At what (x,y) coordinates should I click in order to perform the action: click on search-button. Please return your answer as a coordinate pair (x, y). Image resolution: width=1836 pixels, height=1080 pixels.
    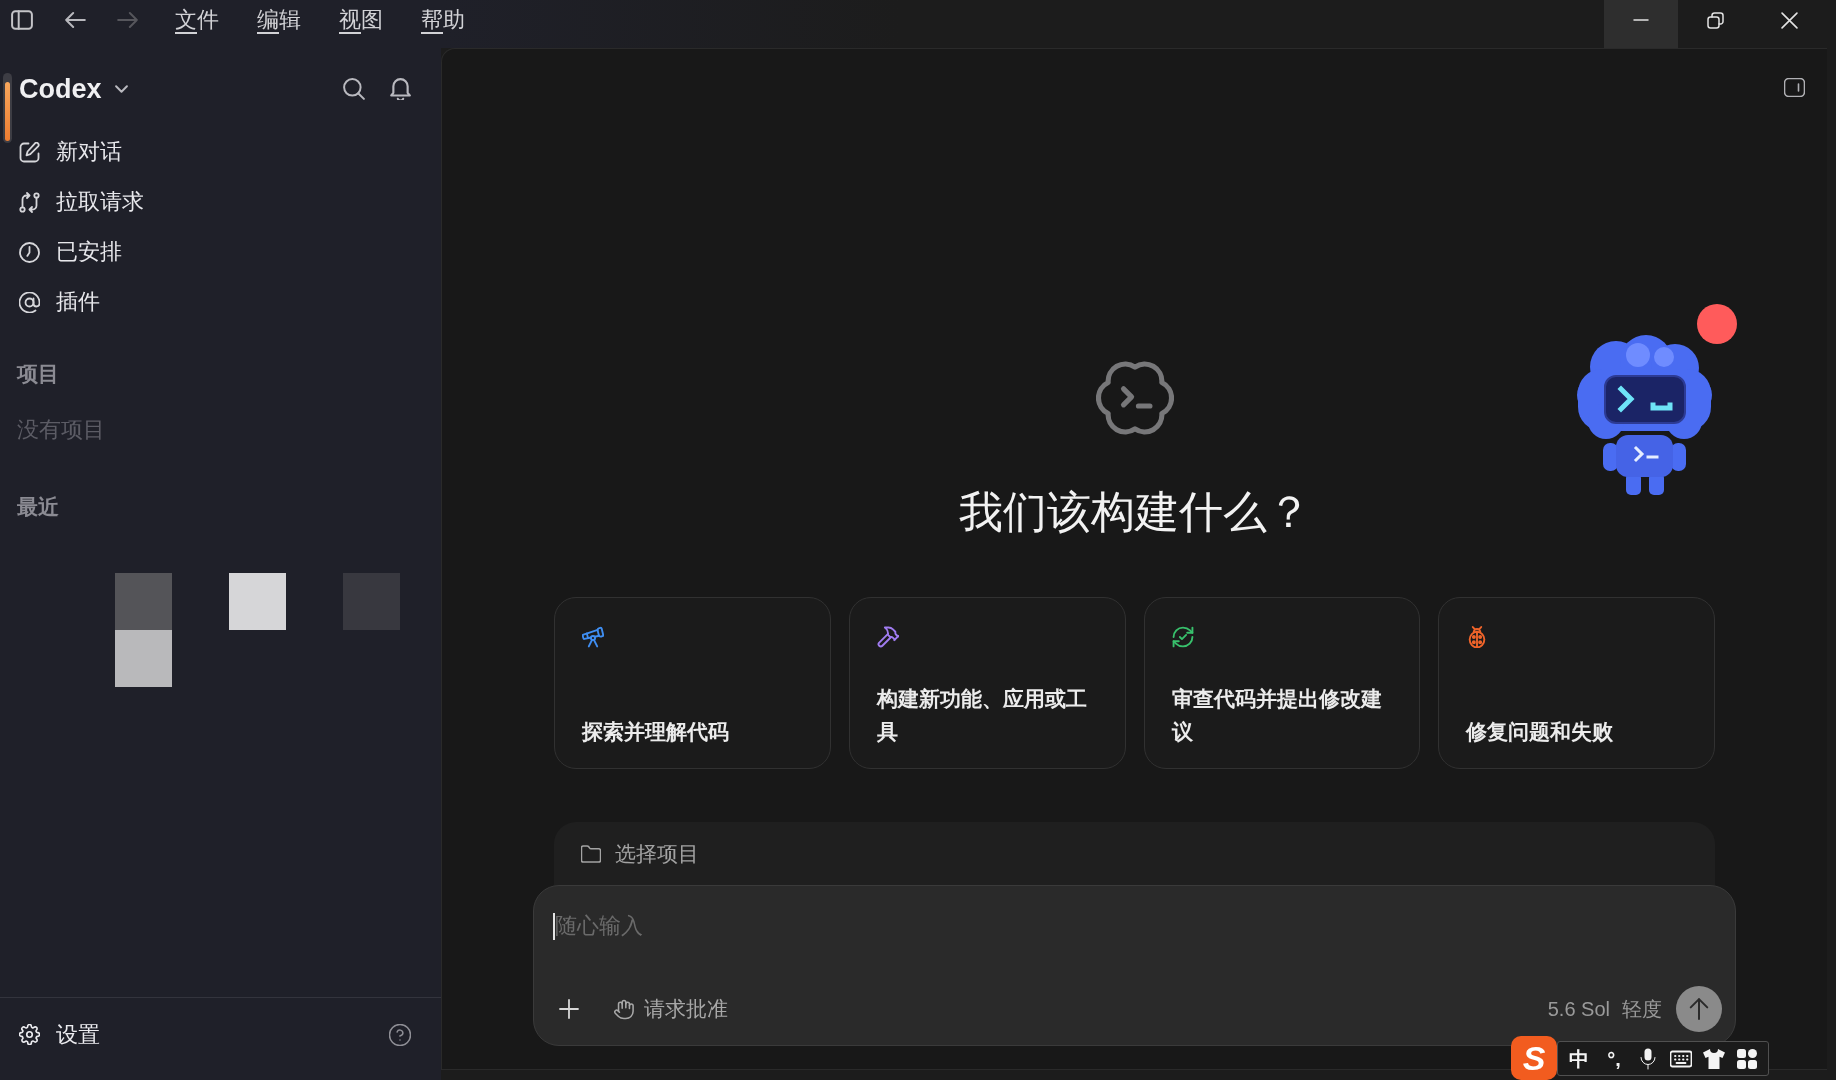
    Looking at the image, I should click on (354, 89).